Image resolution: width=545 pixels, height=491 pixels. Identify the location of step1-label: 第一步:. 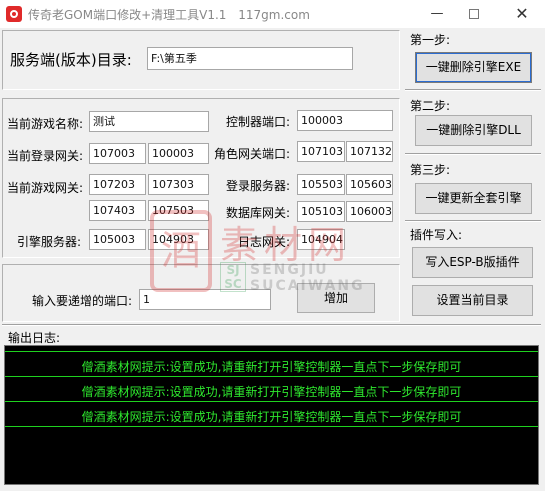
(430, 40).